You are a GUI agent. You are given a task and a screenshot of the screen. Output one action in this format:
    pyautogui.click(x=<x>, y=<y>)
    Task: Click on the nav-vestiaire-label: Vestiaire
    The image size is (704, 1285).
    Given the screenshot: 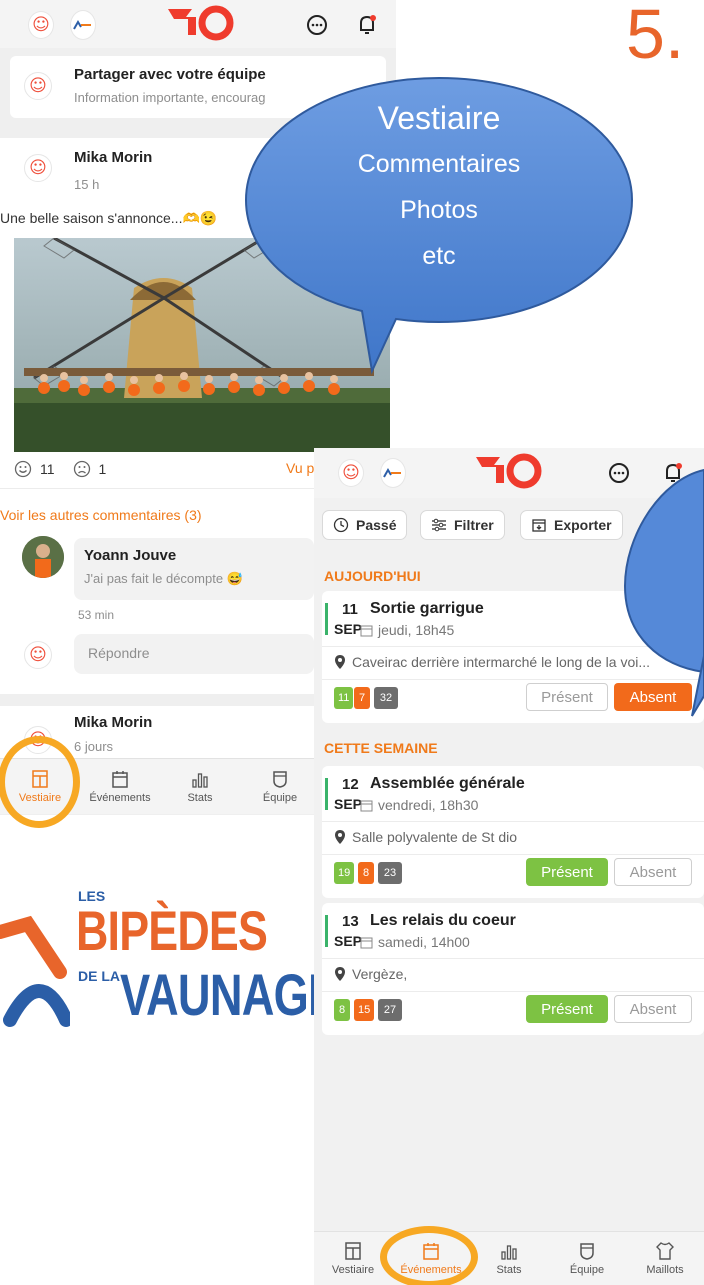 What is the action you would take?
    pyautogui.click(x=353, y=1270)
    